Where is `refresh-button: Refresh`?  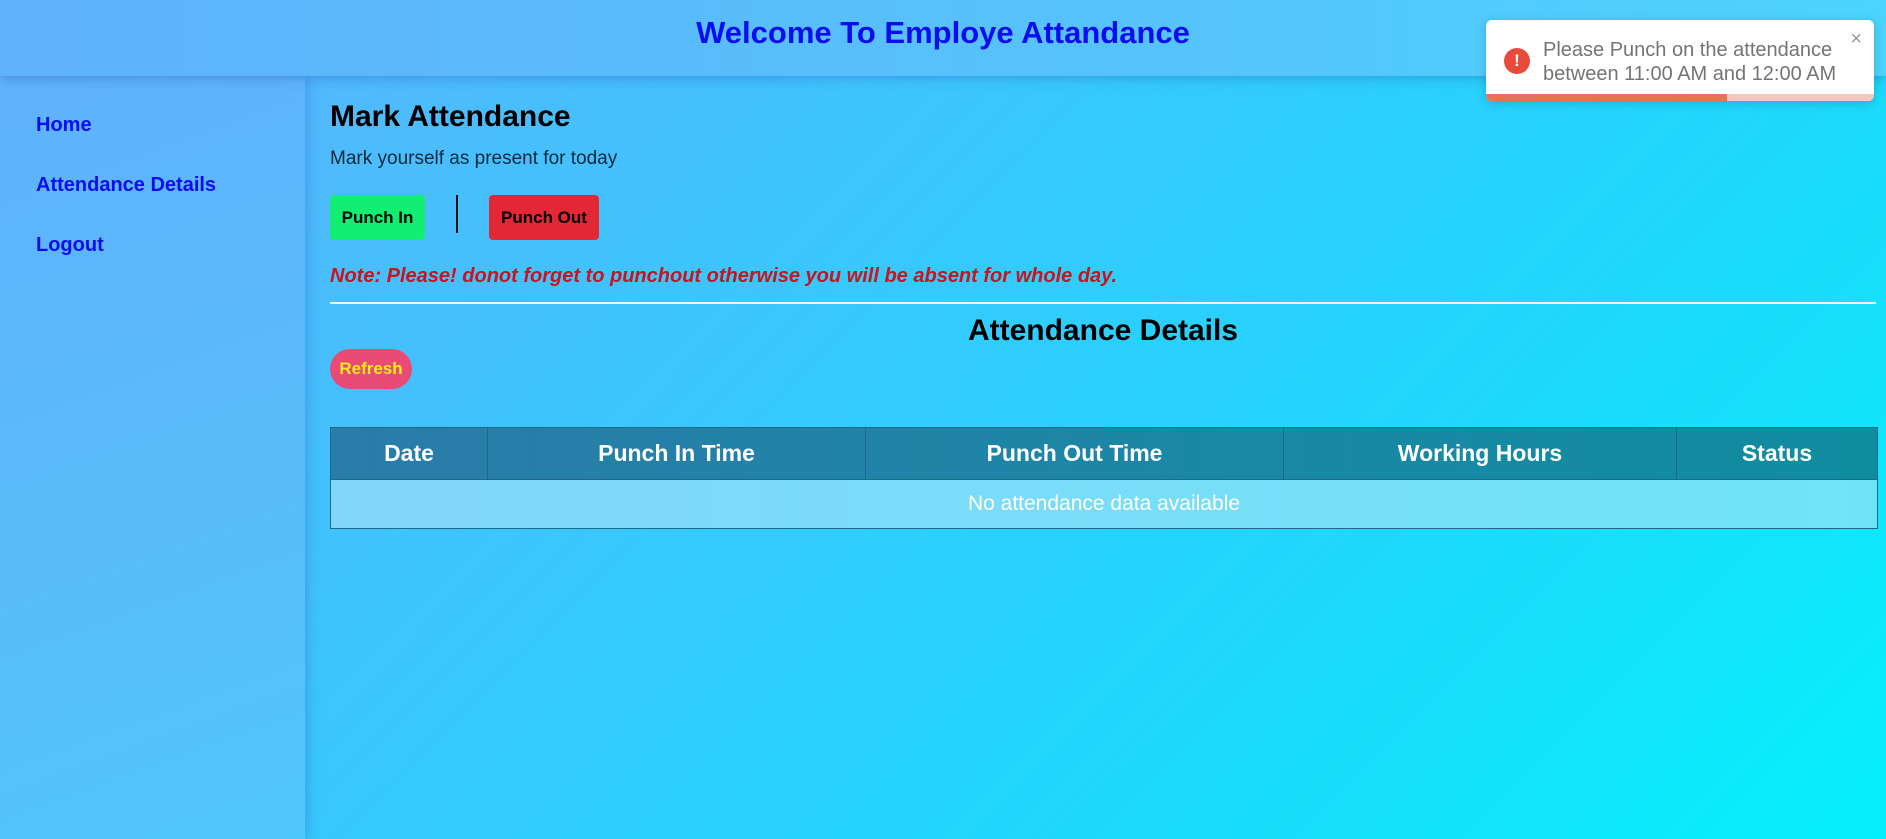
refresh-button: Refresh is located at coordinates (371, 369).